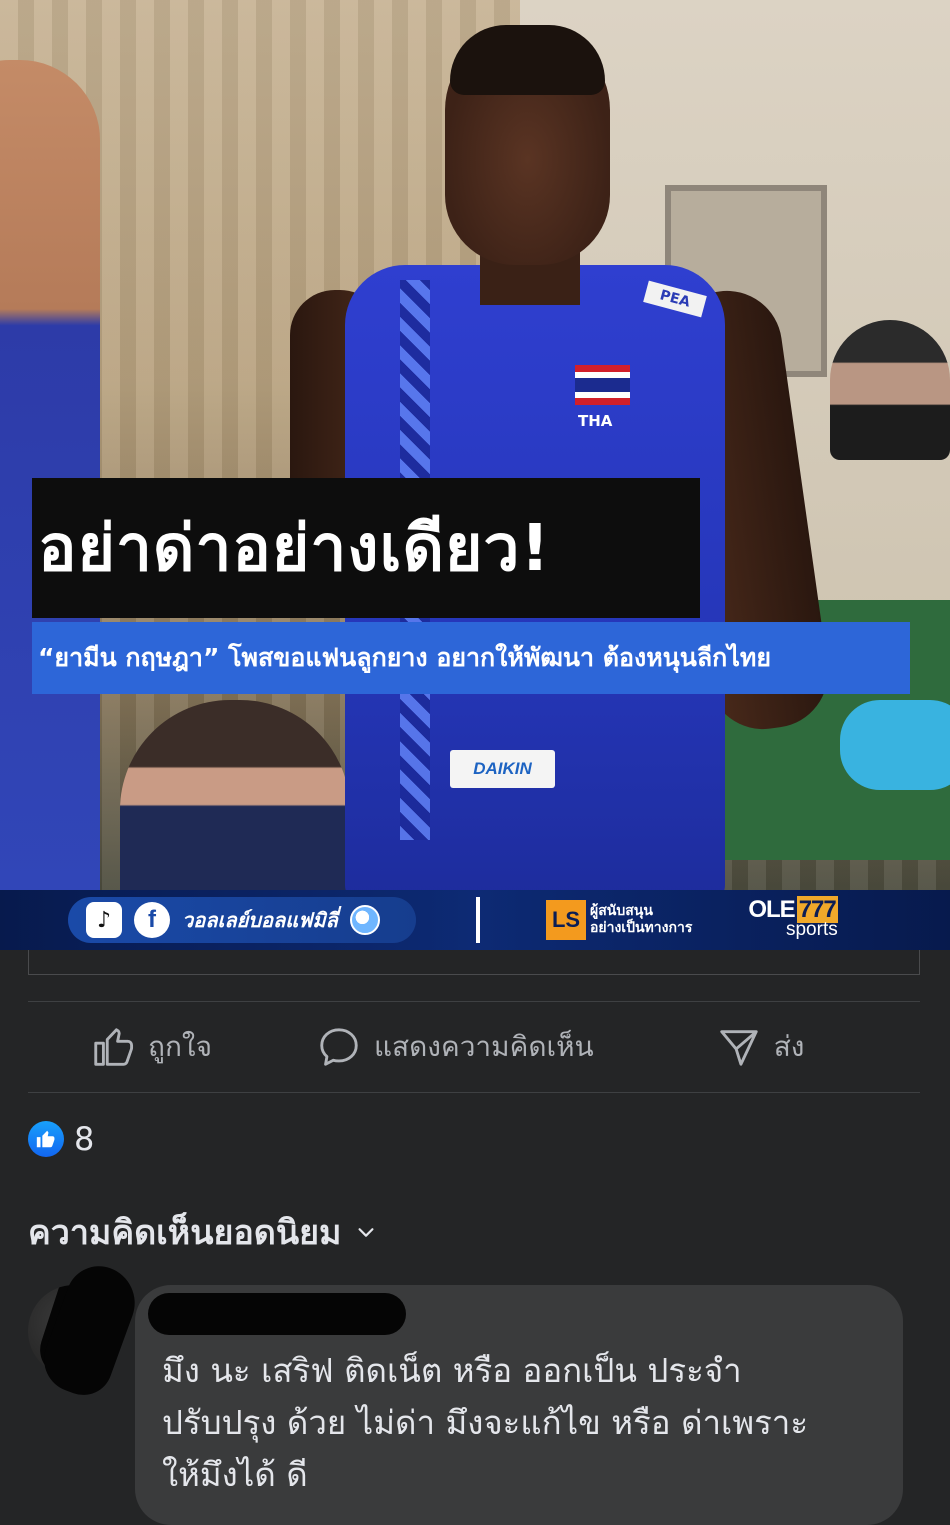 Image resolution: width=950 pixels, height=1525 pixels. What do you see at coordinates (760, 1047) in the screenshot?
I see `share-button: ส่ง` at bounding box center [760, 1047].